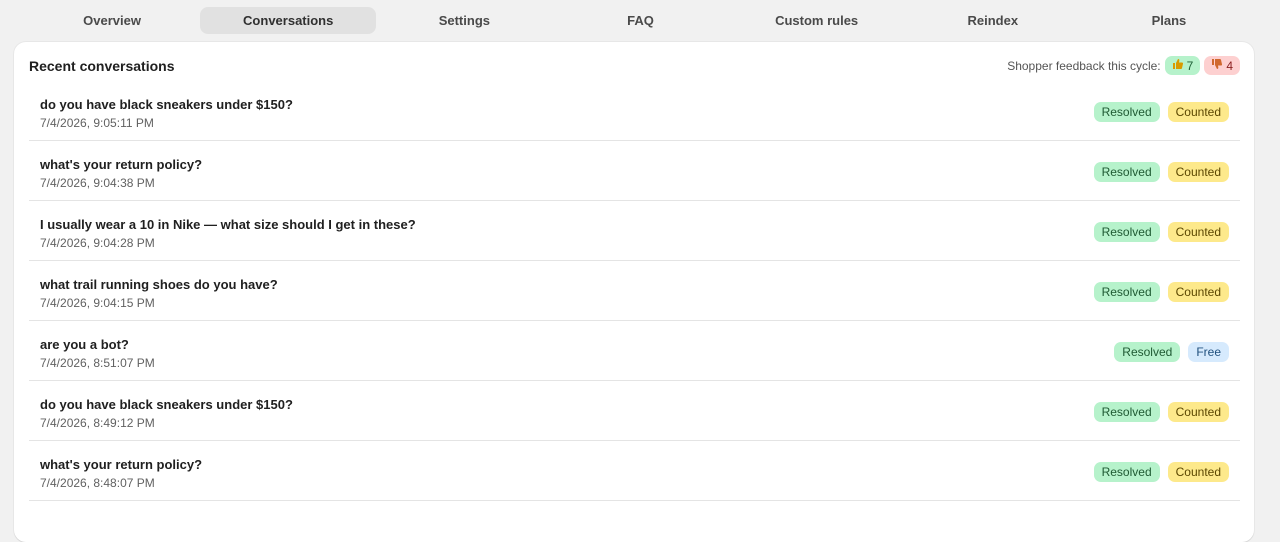 This screenshot has width=1280, height=542. What do you see at coordinates (97, 483) in the screenshot?
I see `conversation-timestamp: 7/4/2026, 8:48:07 PM` at bounding box center [97, 483].